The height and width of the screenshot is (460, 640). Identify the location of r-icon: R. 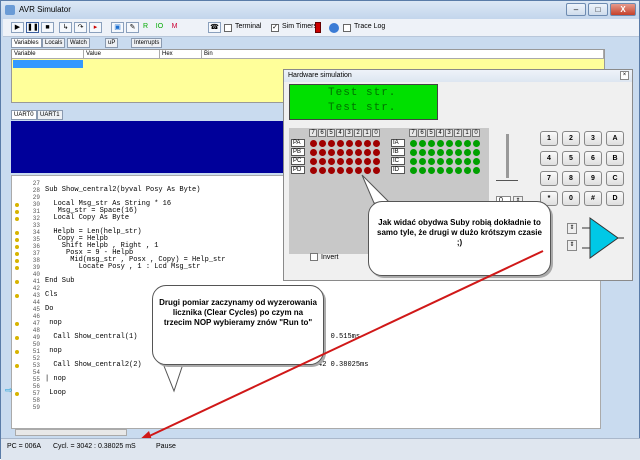
(145, 27).